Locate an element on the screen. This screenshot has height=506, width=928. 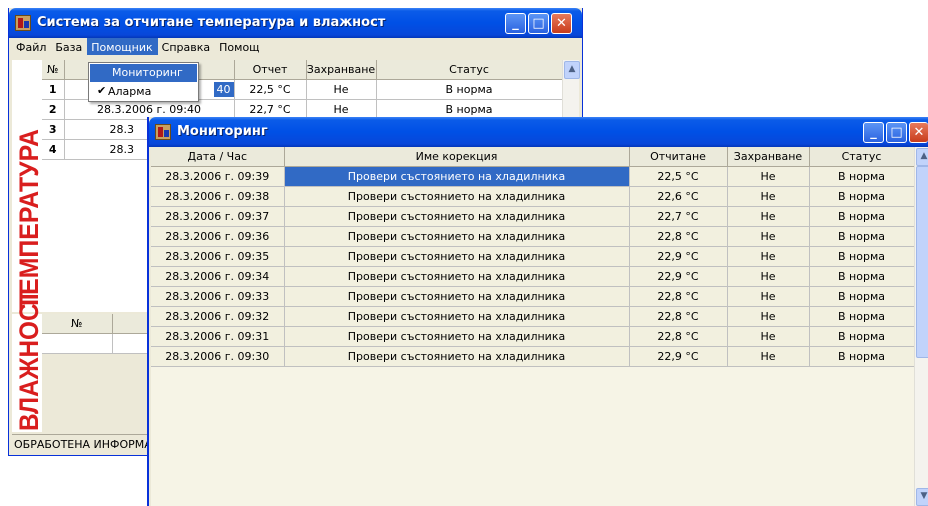
menu-item-alarm-label: Аларма is located at coordinates (130, 91).